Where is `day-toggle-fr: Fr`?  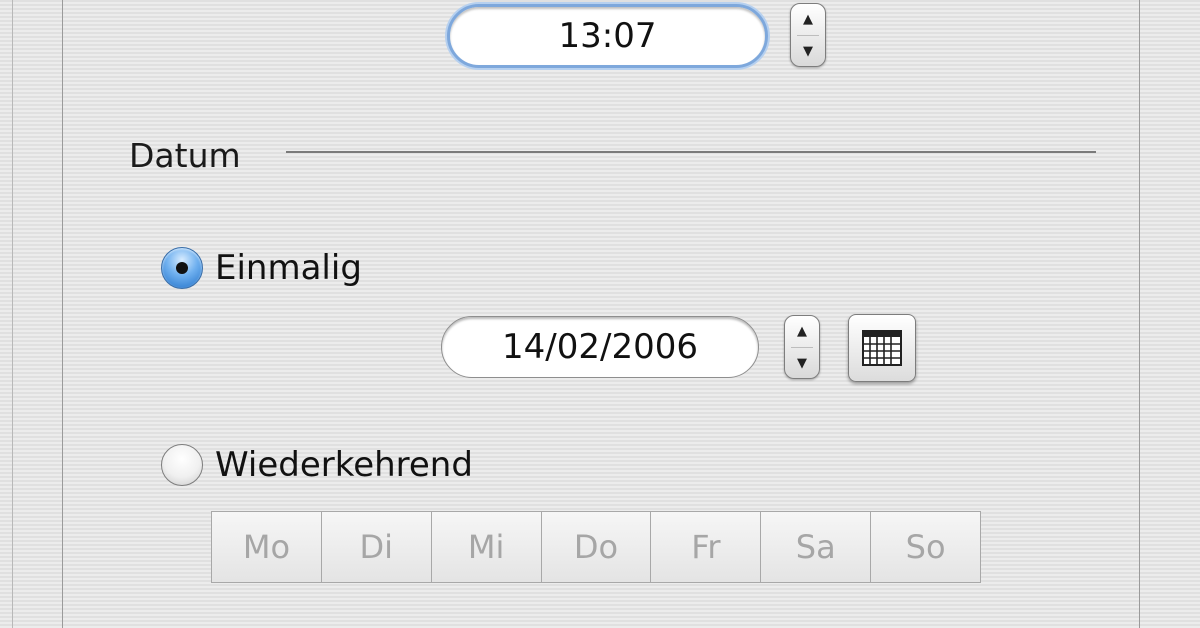
day-toggle-fr: Fr is located at coordinates (706, 547).